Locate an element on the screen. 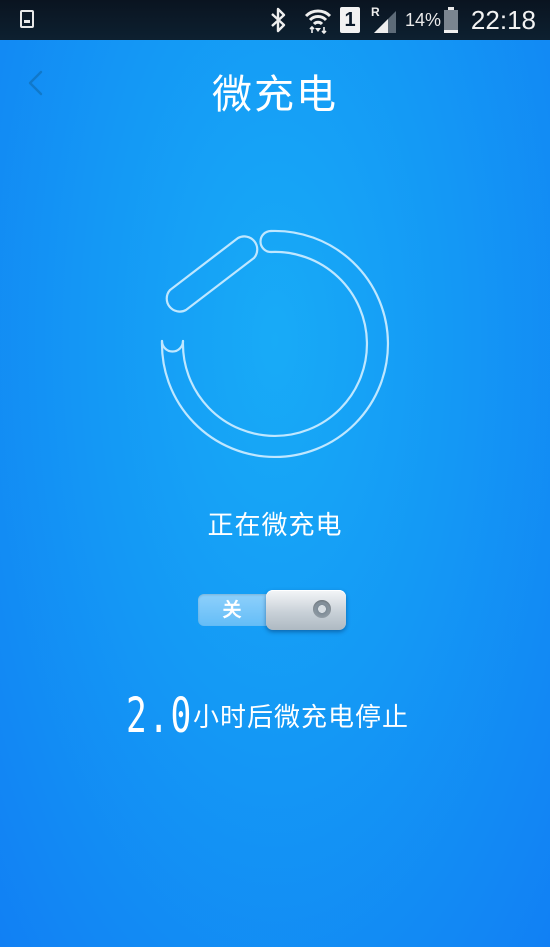 The height and width of the screenshot is (947, 550). battery-percent: 14% is located at coordinates (423, 20).